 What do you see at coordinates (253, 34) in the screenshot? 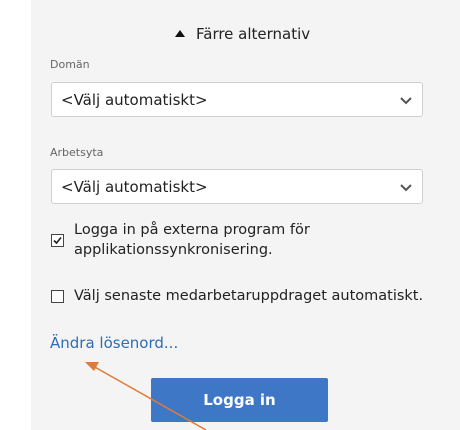
I see `fewer-options-label: Färre alternativ` at bounding box center [253, 34].